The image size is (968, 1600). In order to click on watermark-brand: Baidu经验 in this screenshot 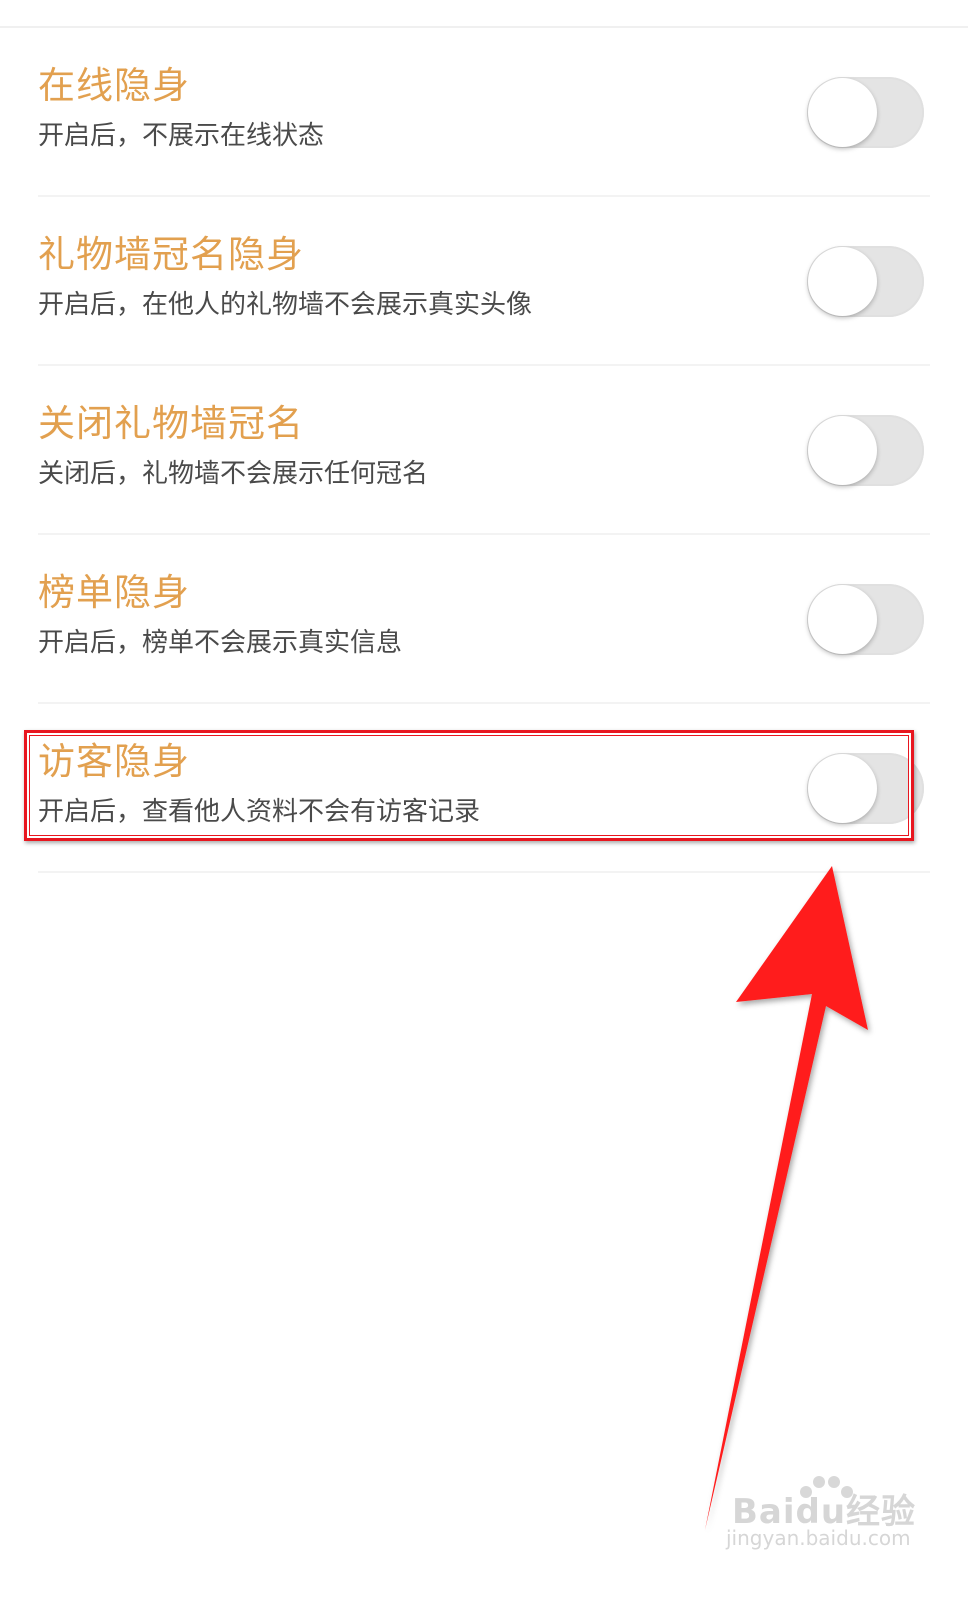, I will do `click(824, 1512)`.